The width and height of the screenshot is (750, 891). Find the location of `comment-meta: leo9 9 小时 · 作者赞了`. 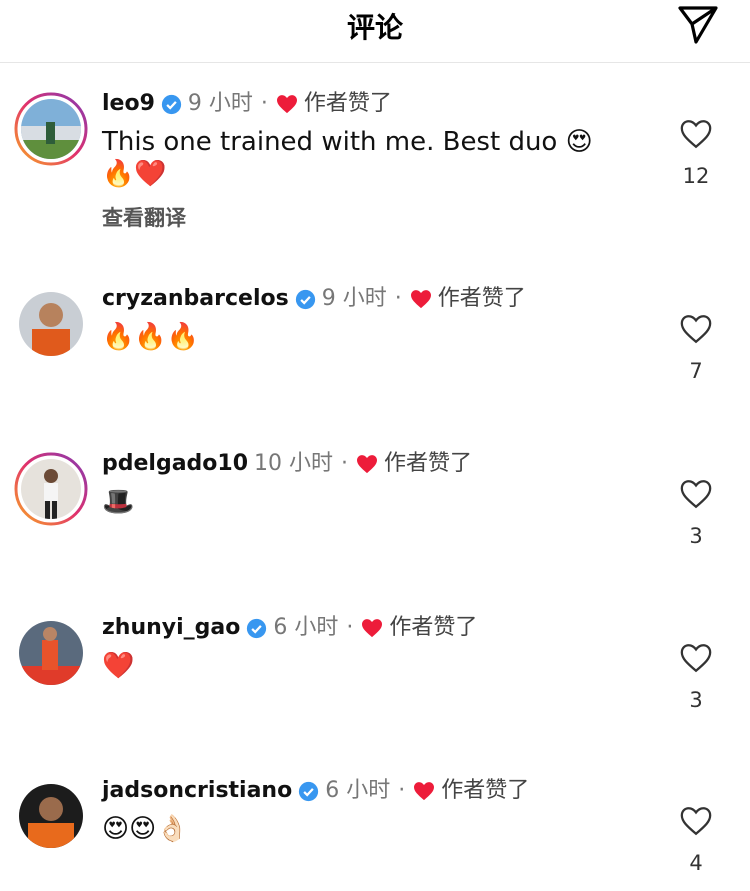

comment-meta: leo9 9 小时 · 作者赞了 is located at coordinates (382, 104).